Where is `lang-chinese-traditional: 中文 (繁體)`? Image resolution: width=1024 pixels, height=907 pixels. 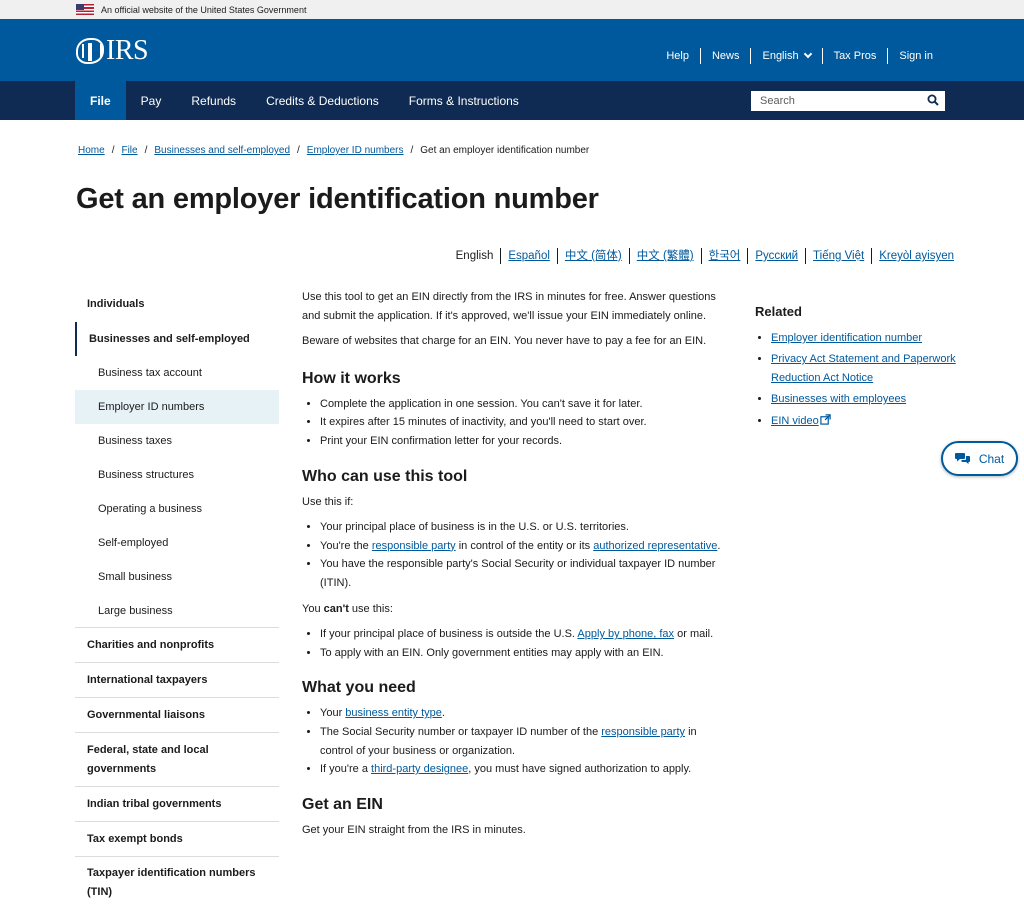
lang-chinese-traditional: 中文 (繁體) is located at coordinates (664, 256).